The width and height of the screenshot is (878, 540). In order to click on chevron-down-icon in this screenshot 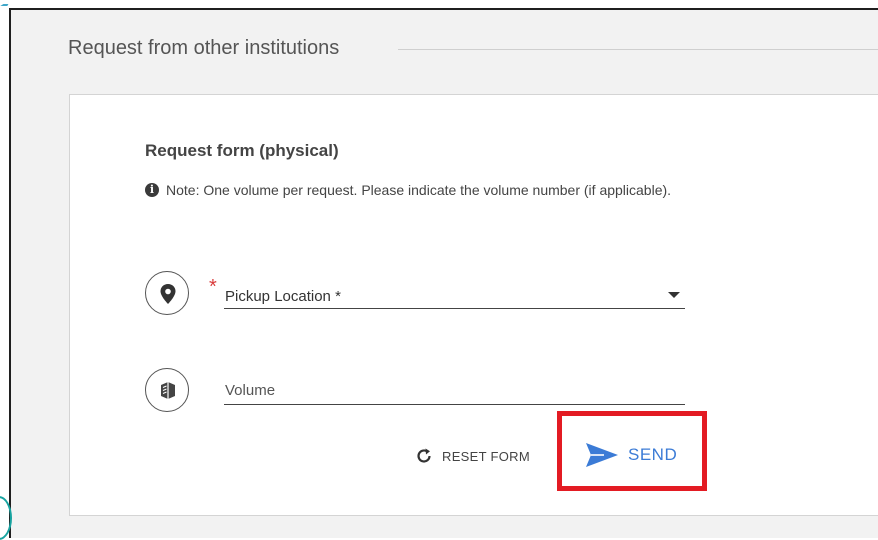, I will do `click(674, 295)`.